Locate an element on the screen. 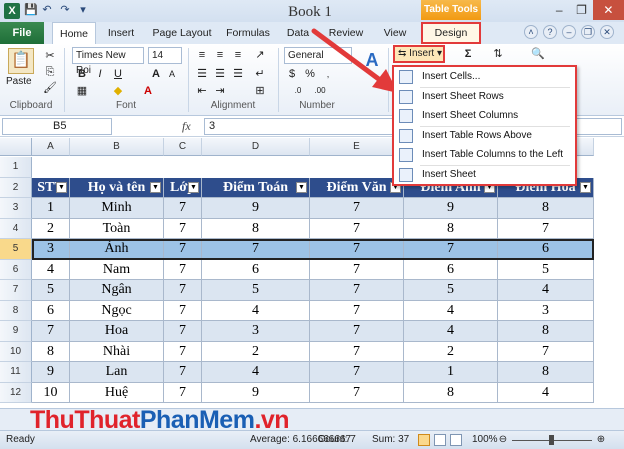 Image resolution: width=624 pixels, height=449 pixels. menu-insert-sheet-columns: Insert Sheet Columns is located at coordinates (484, 116).